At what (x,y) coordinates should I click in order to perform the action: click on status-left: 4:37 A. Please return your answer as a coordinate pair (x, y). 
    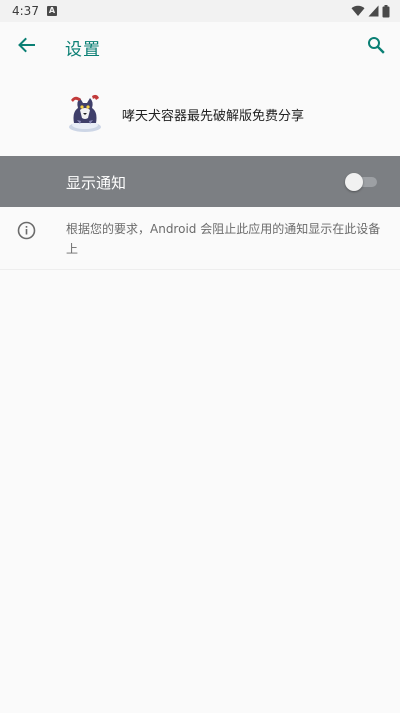
    Looking at the image, I should click on (34, 11).